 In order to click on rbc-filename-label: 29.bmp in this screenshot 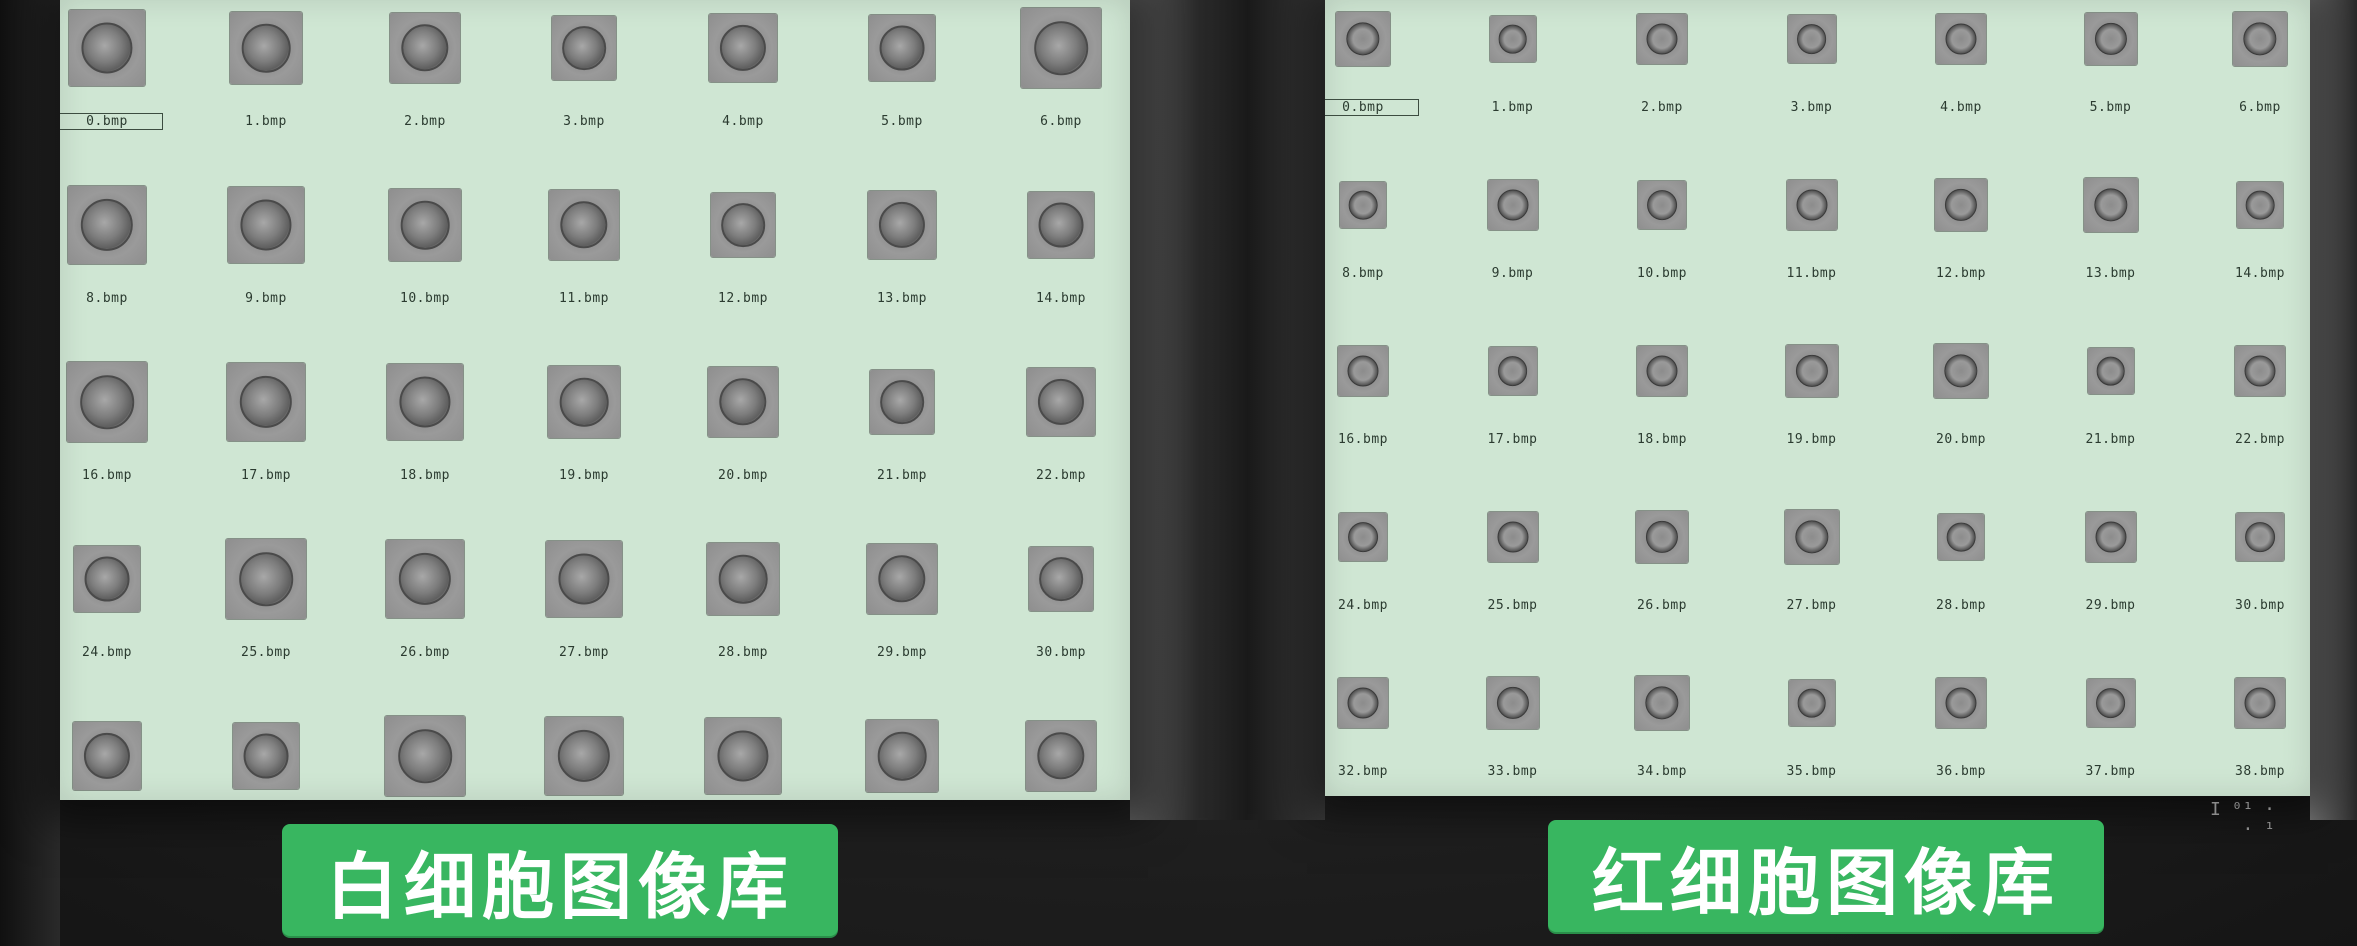, I will do `click(2111, 605)`.